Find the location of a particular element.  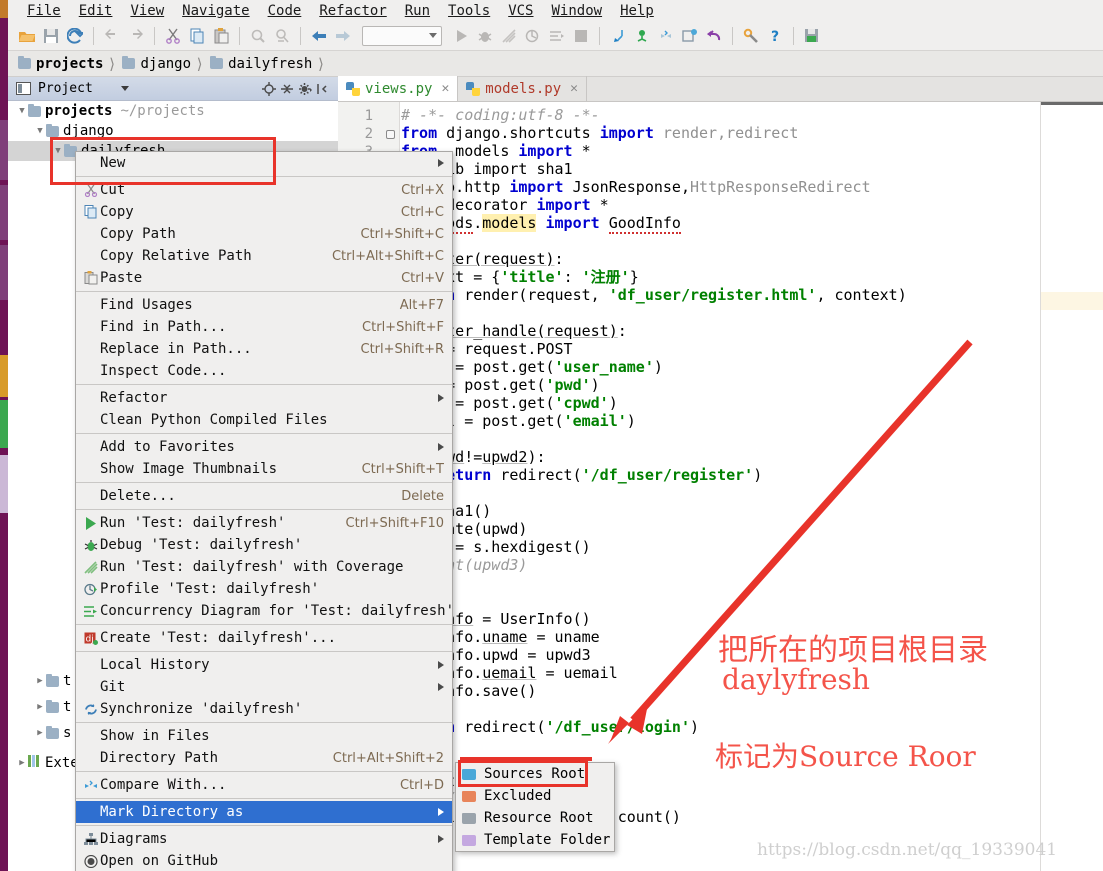

menu-item-new: New is located at coordinates (264, 163).